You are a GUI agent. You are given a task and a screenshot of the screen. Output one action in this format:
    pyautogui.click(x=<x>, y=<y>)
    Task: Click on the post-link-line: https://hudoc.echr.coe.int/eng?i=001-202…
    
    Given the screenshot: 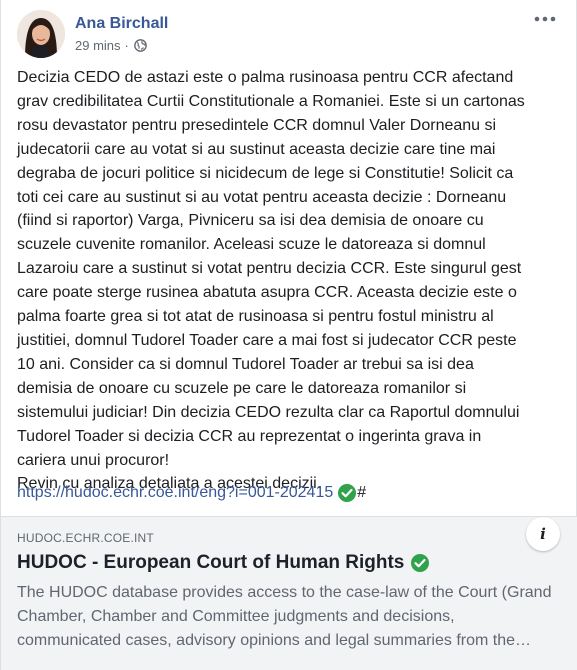 What is the action you would take?
    pyautogui.click(x=191, y=493)
    